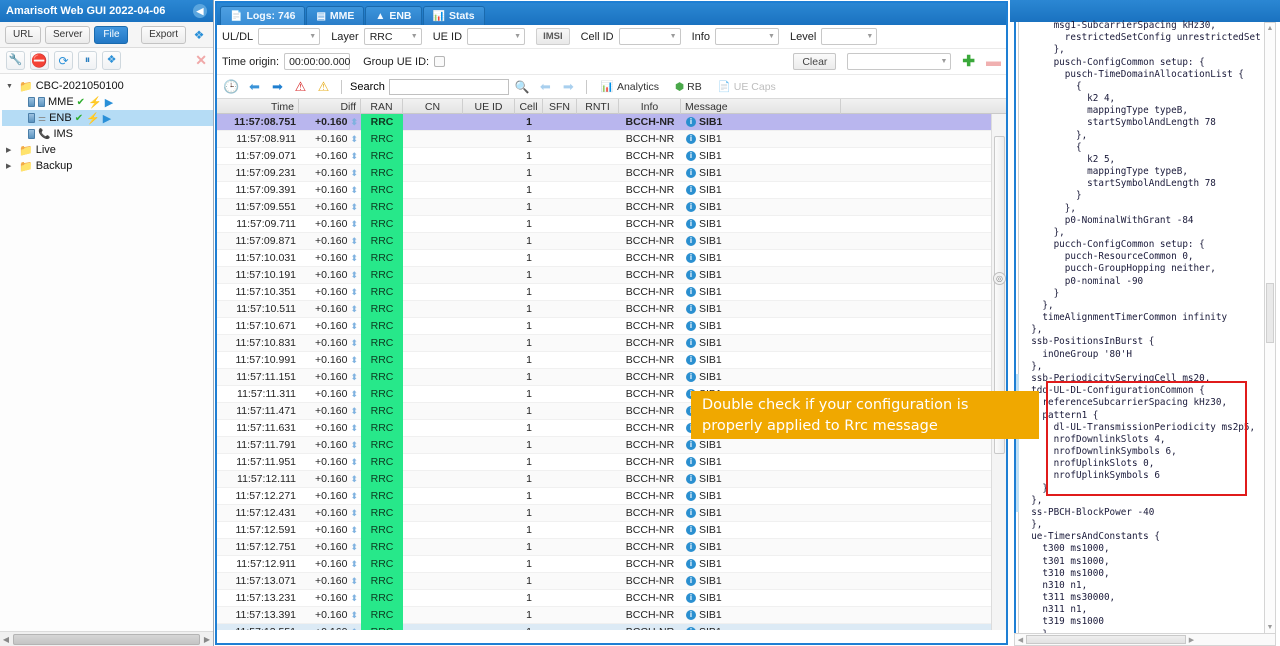 This screenshot has width=1280, height=646. I want to click on tab-stats: 📊 Stats, so click(453, 15).